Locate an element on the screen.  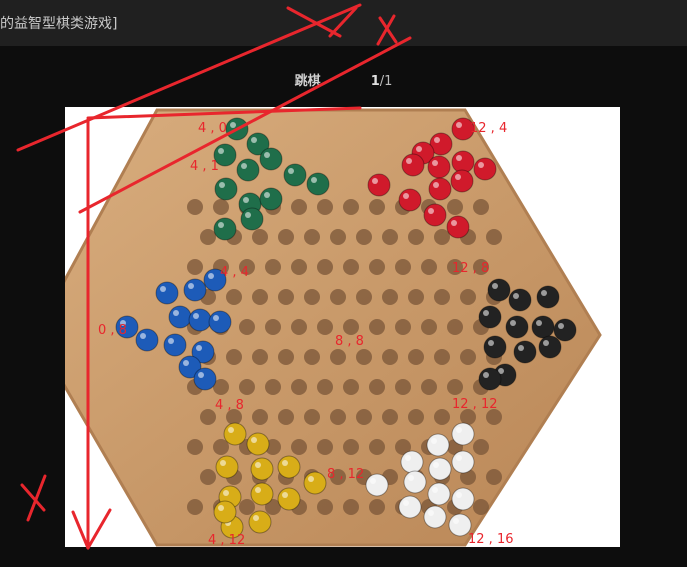
image-name: 跳棋 is located at coordinates (307, 81).